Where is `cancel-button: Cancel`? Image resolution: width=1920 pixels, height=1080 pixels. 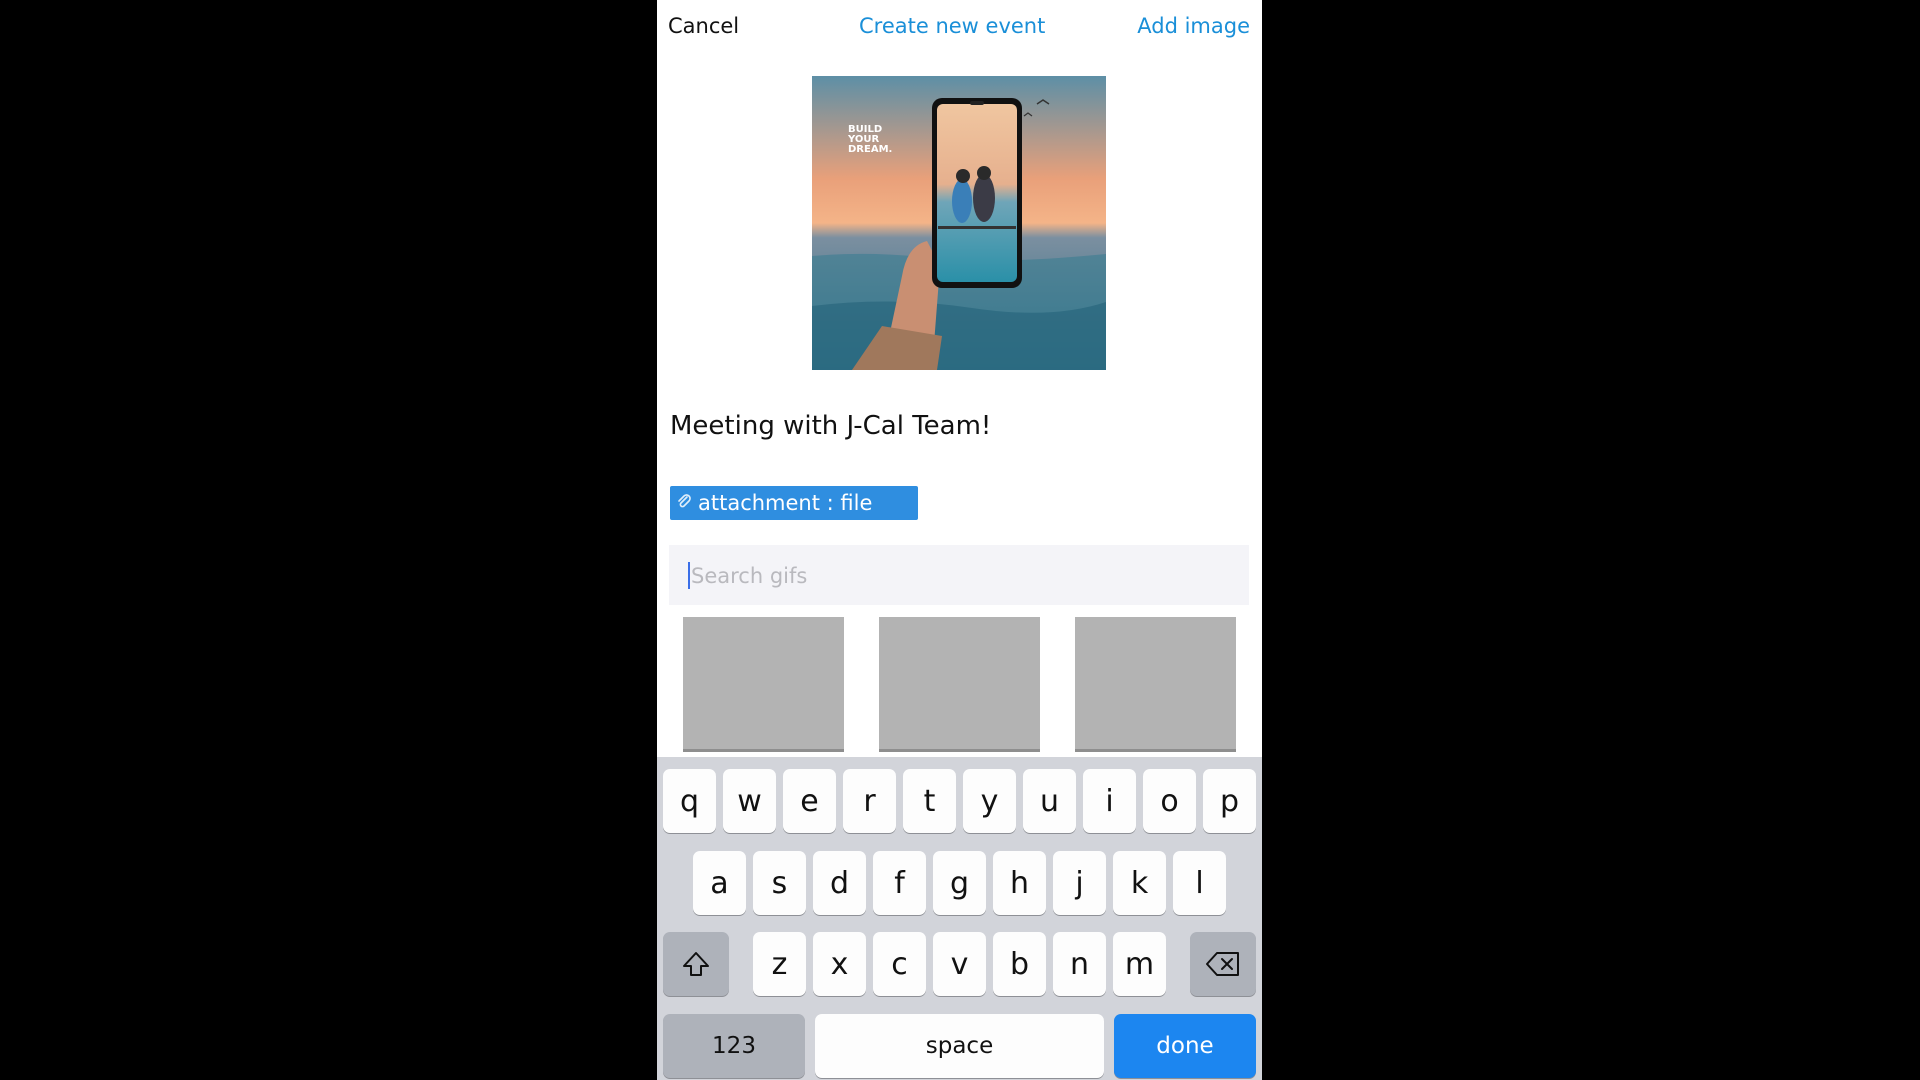
cancel-button: Cancel is located at coordinates (703, 26).